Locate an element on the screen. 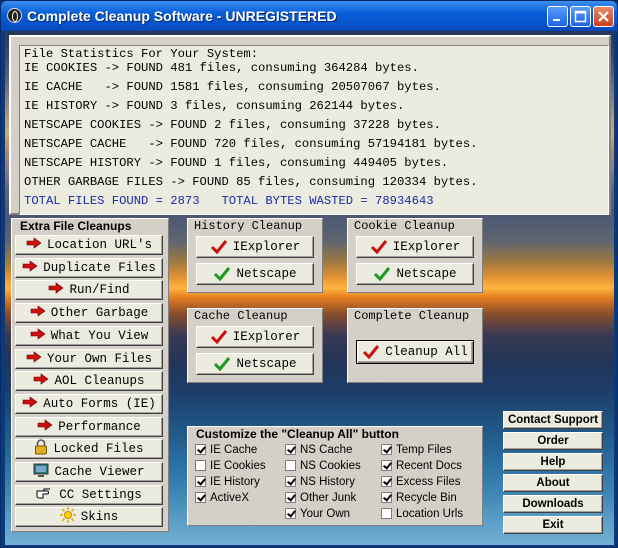 The width and height of the screenshot is (618, 548). cleanup-option-checkbox: NS Cookies is located at coordinates (323, 466).